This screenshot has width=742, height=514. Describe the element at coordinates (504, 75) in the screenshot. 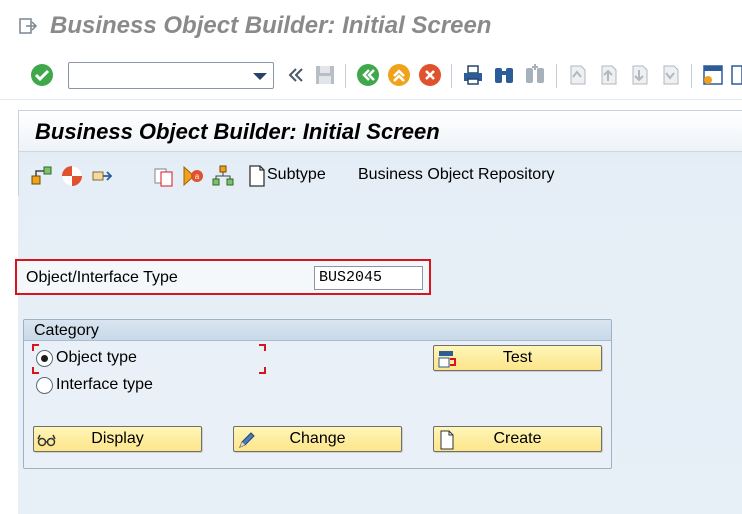

I see `find-icon` at that location.